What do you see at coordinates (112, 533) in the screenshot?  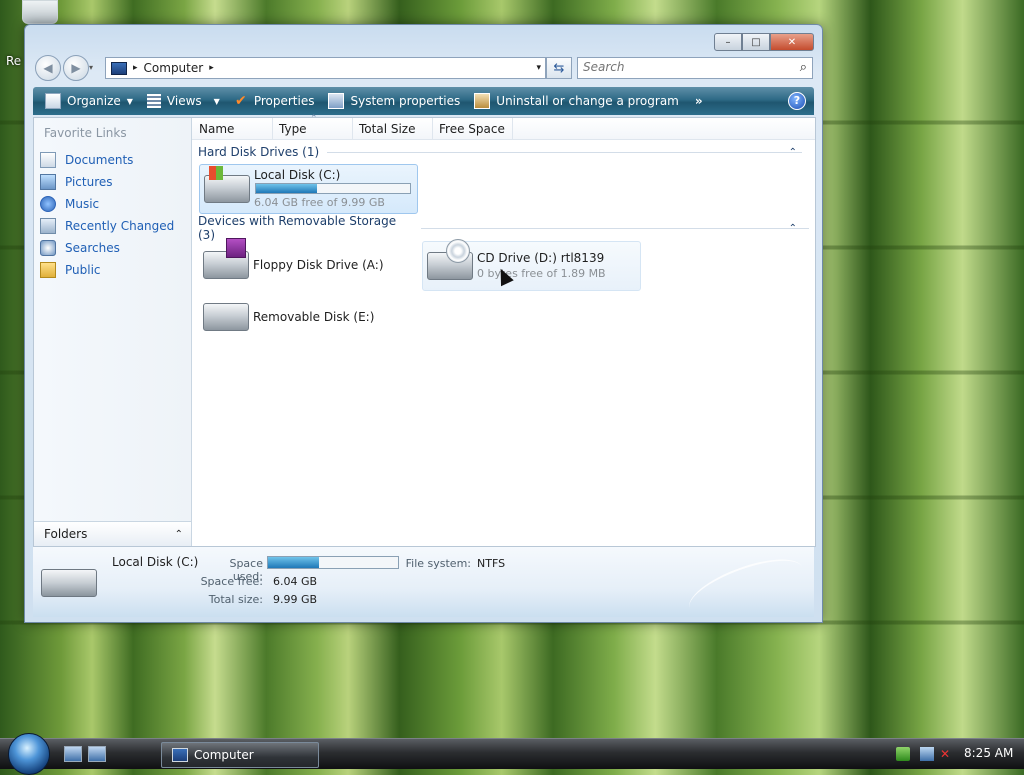 I see `folders-toggle: Folders ⌃` at bounding box center [112, 533].